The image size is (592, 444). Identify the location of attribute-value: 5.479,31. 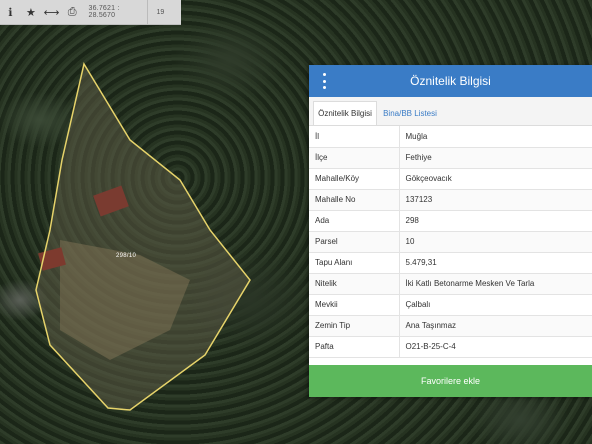
(495, 263).